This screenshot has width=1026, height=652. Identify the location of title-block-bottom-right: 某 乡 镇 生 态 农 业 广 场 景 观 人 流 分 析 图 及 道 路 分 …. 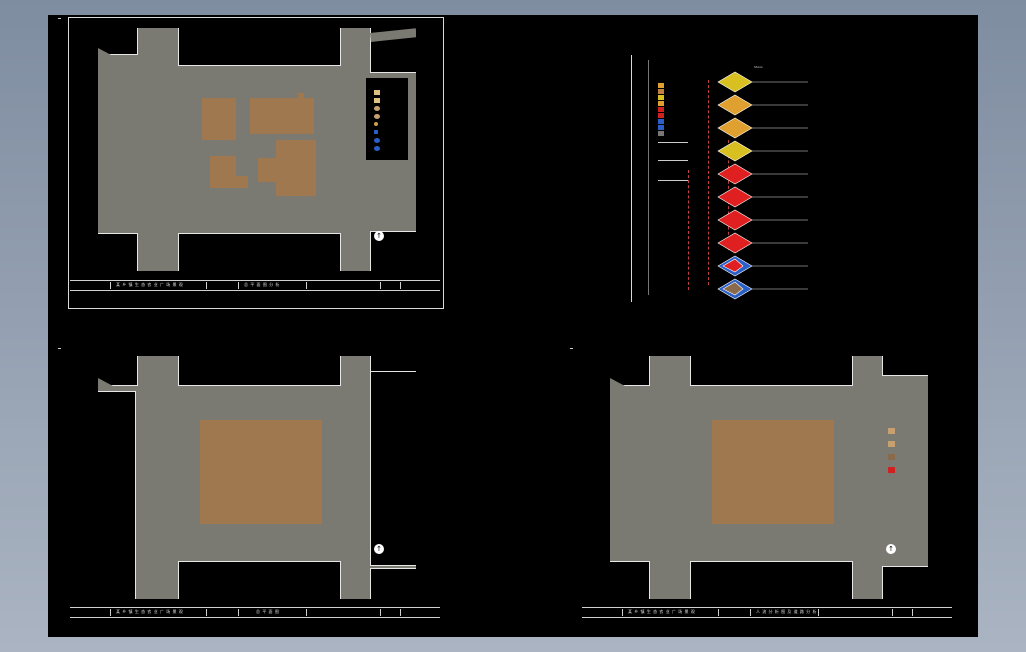
(767, 612).